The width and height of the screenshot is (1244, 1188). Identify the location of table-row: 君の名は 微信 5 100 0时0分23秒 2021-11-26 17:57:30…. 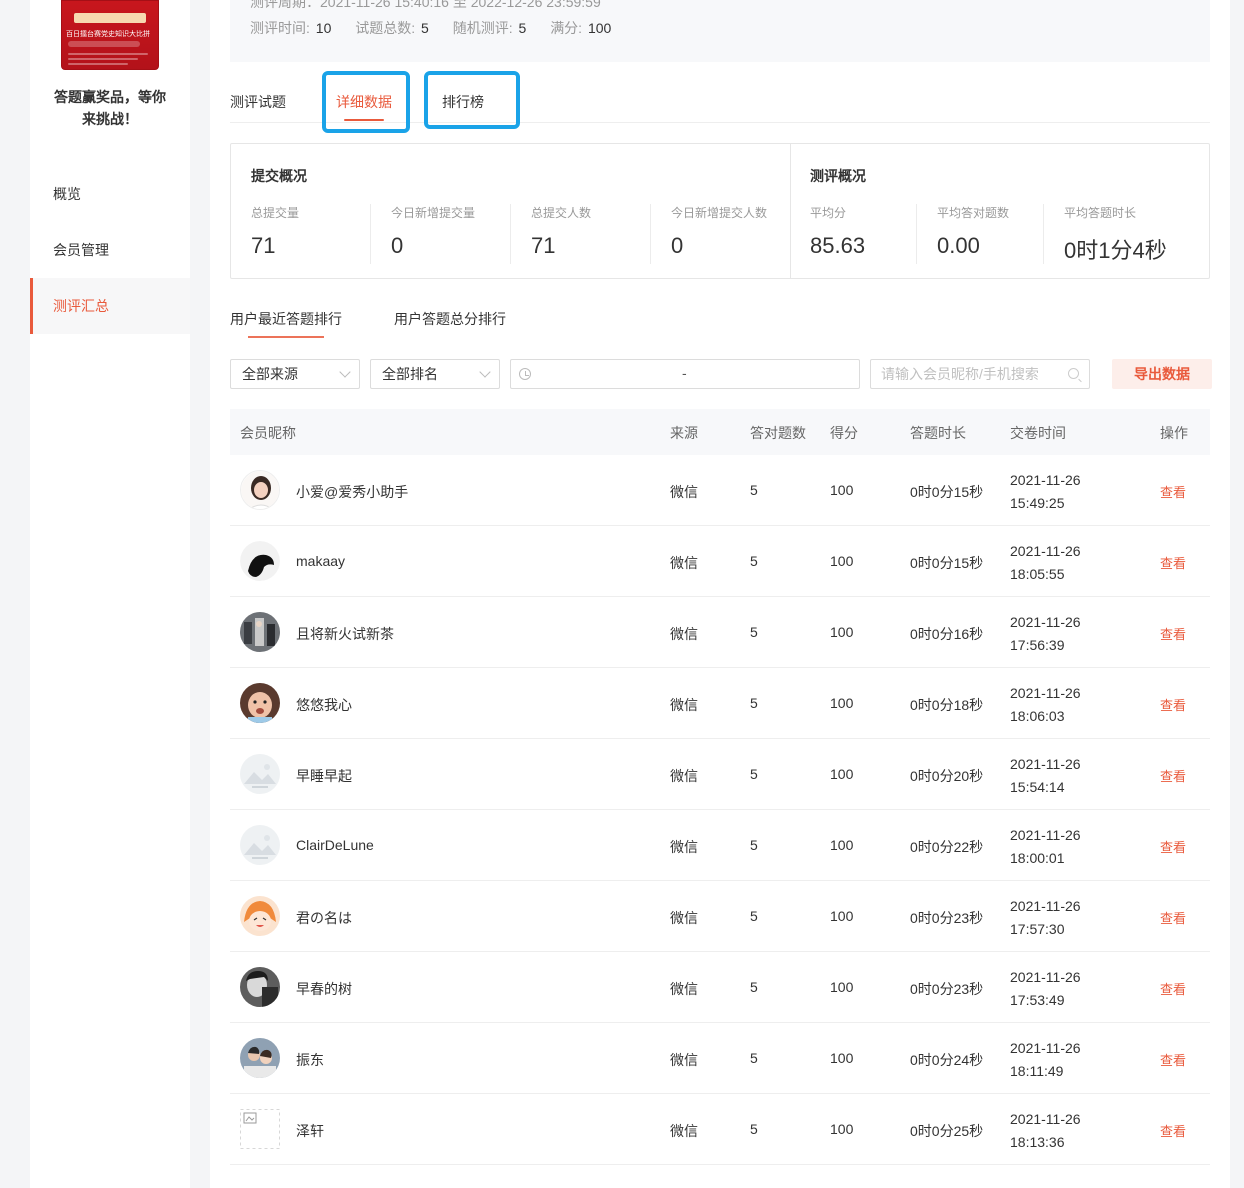
(720, 916).